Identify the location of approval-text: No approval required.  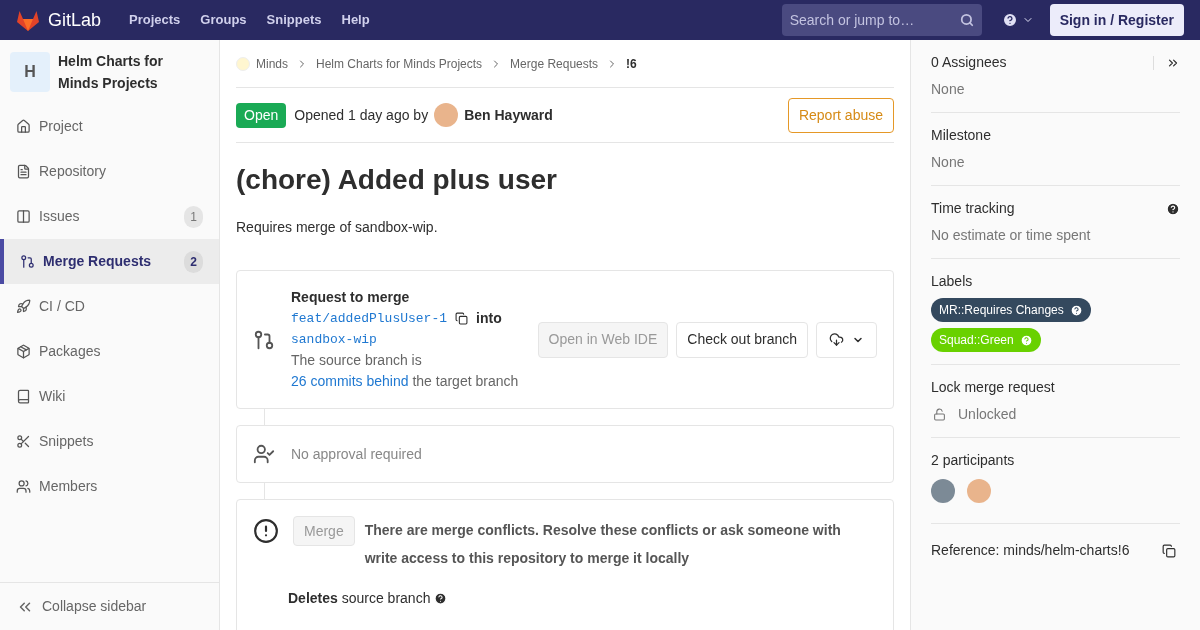
(356, 454).